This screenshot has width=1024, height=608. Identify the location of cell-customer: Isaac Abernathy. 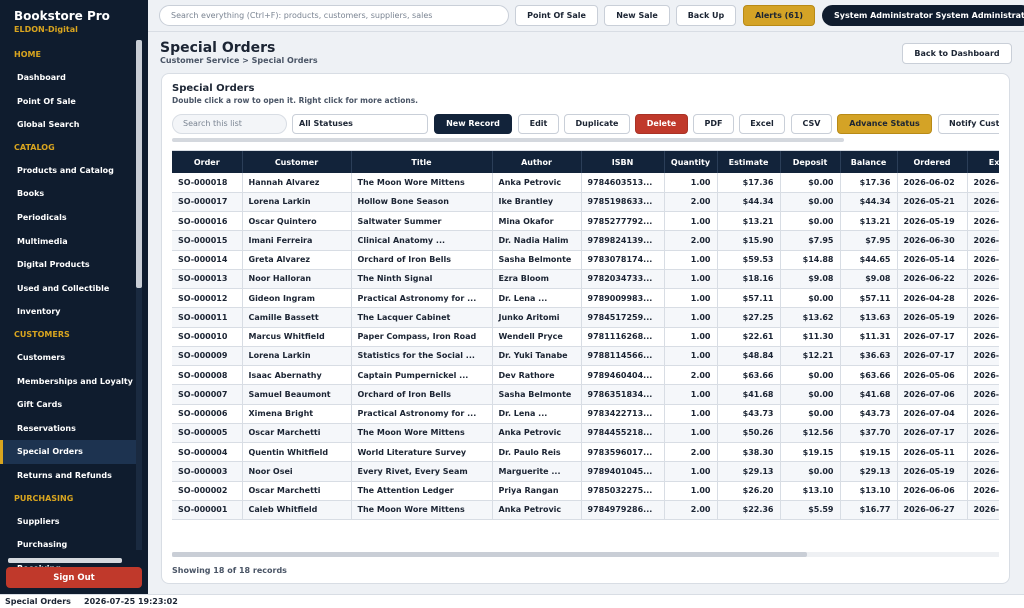
(297, 375).